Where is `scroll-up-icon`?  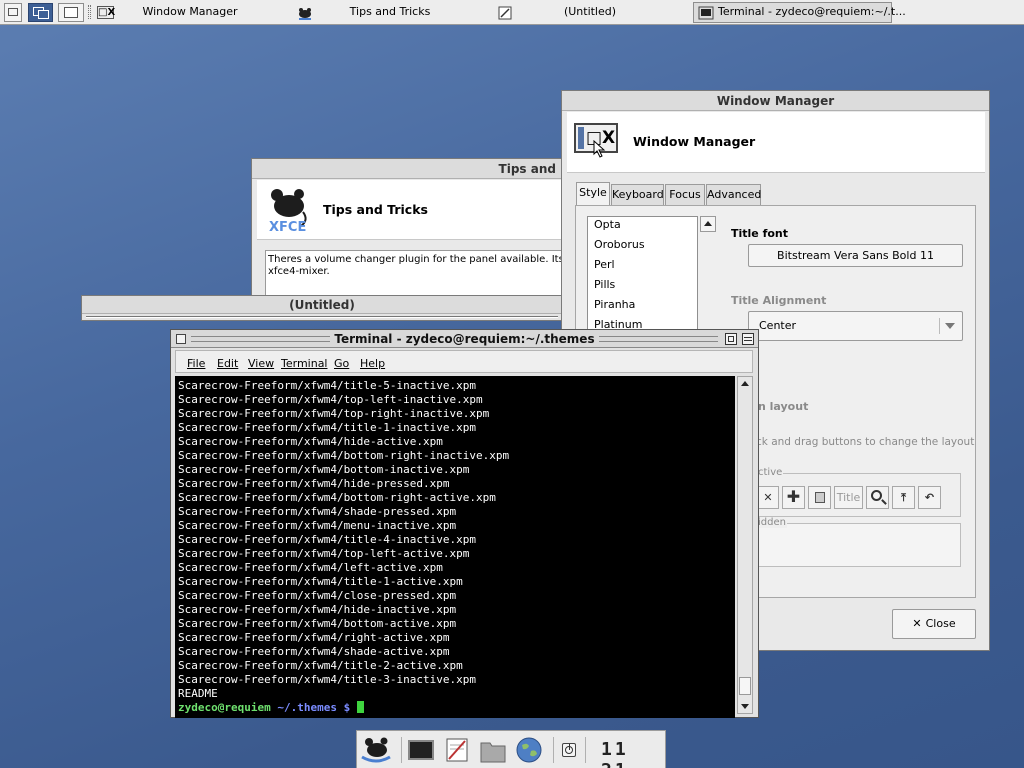 scroll-up-icon is located at coordinates (745, 383).